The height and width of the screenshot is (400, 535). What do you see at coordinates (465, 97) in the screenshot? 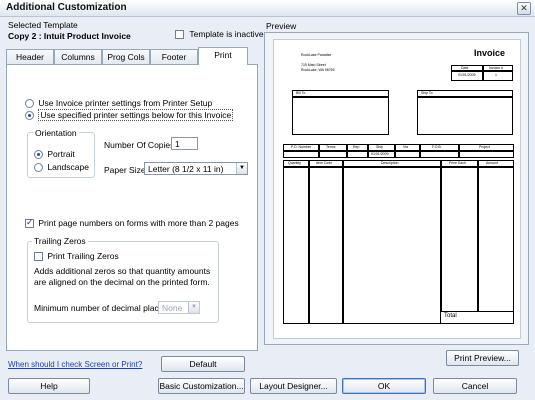
I see `ship-to-divider` at bounding box center [465, 97].